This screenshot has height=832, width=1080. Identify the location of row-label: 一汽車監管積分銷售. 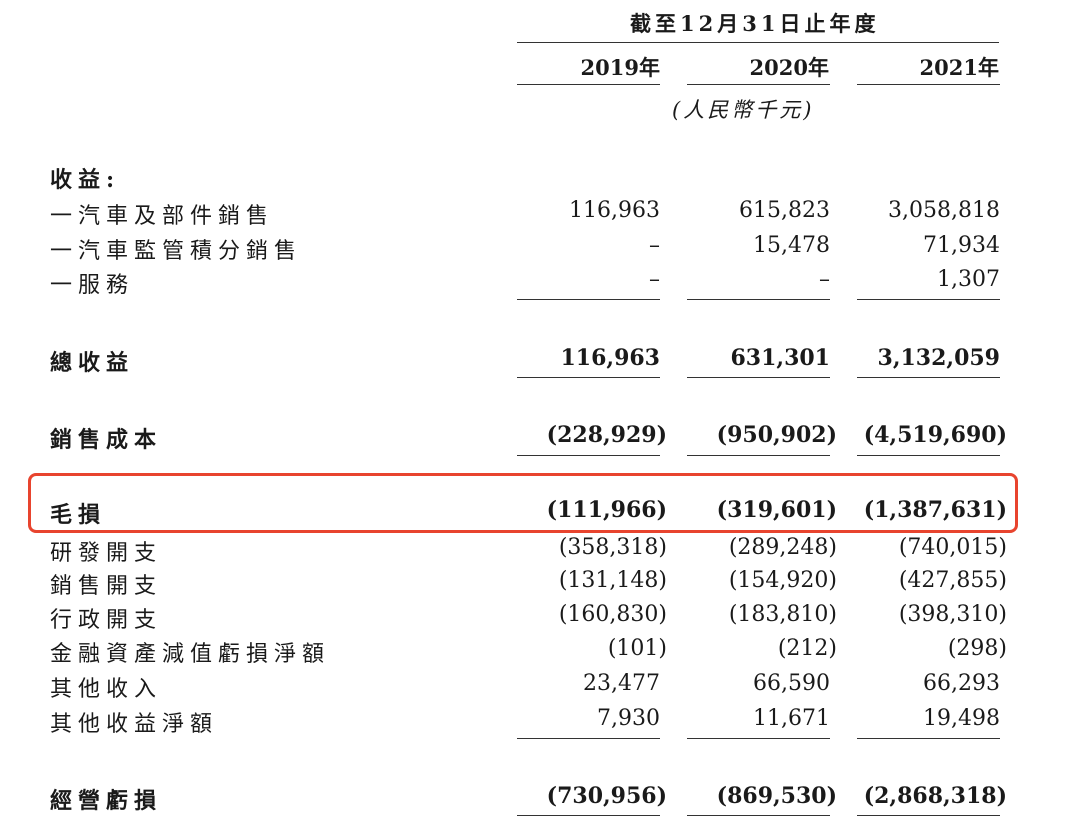
(176, 251).